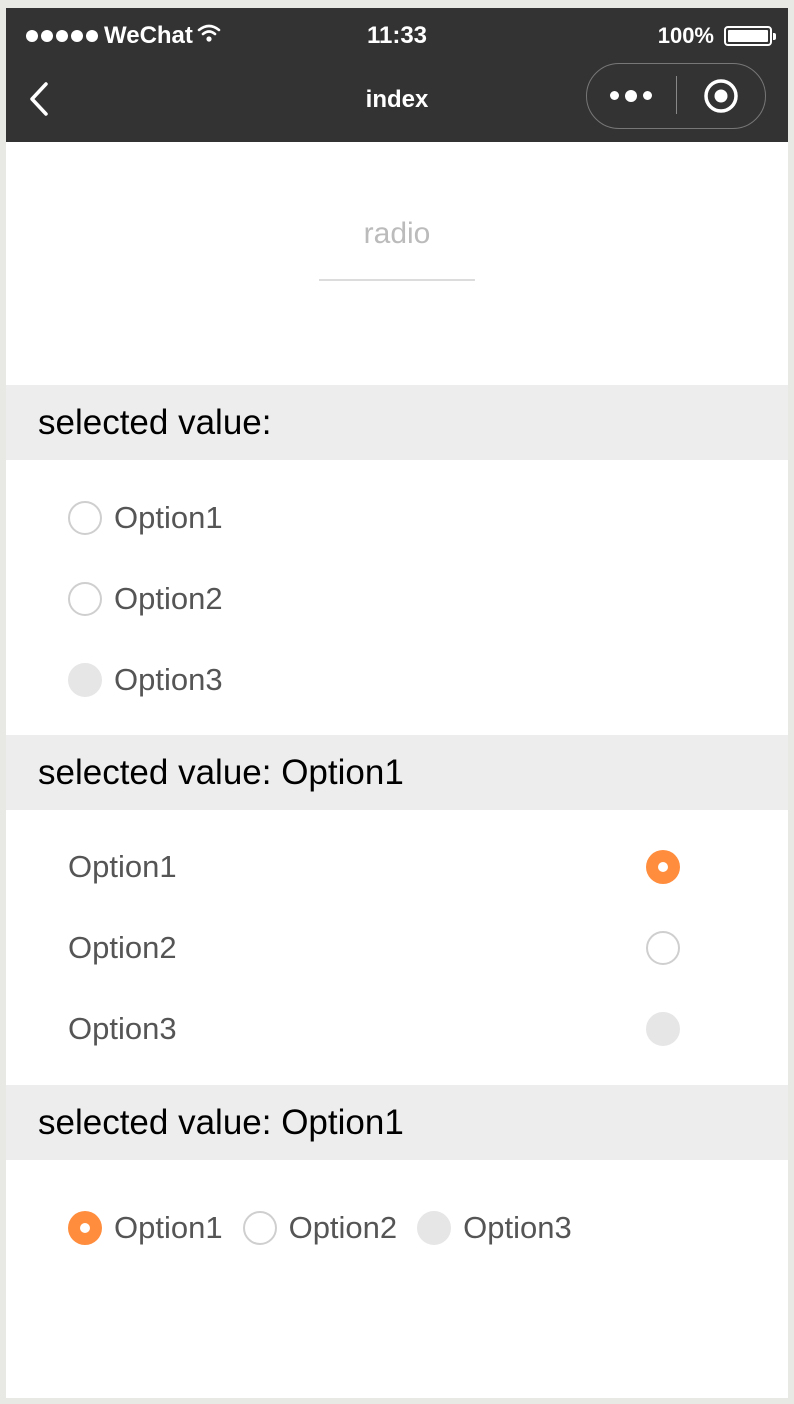 The width and height of the screenshot is (794, 1404). Describe the element at coordinates (397, 280) in the screenshot. I see `title-underline` at that location.